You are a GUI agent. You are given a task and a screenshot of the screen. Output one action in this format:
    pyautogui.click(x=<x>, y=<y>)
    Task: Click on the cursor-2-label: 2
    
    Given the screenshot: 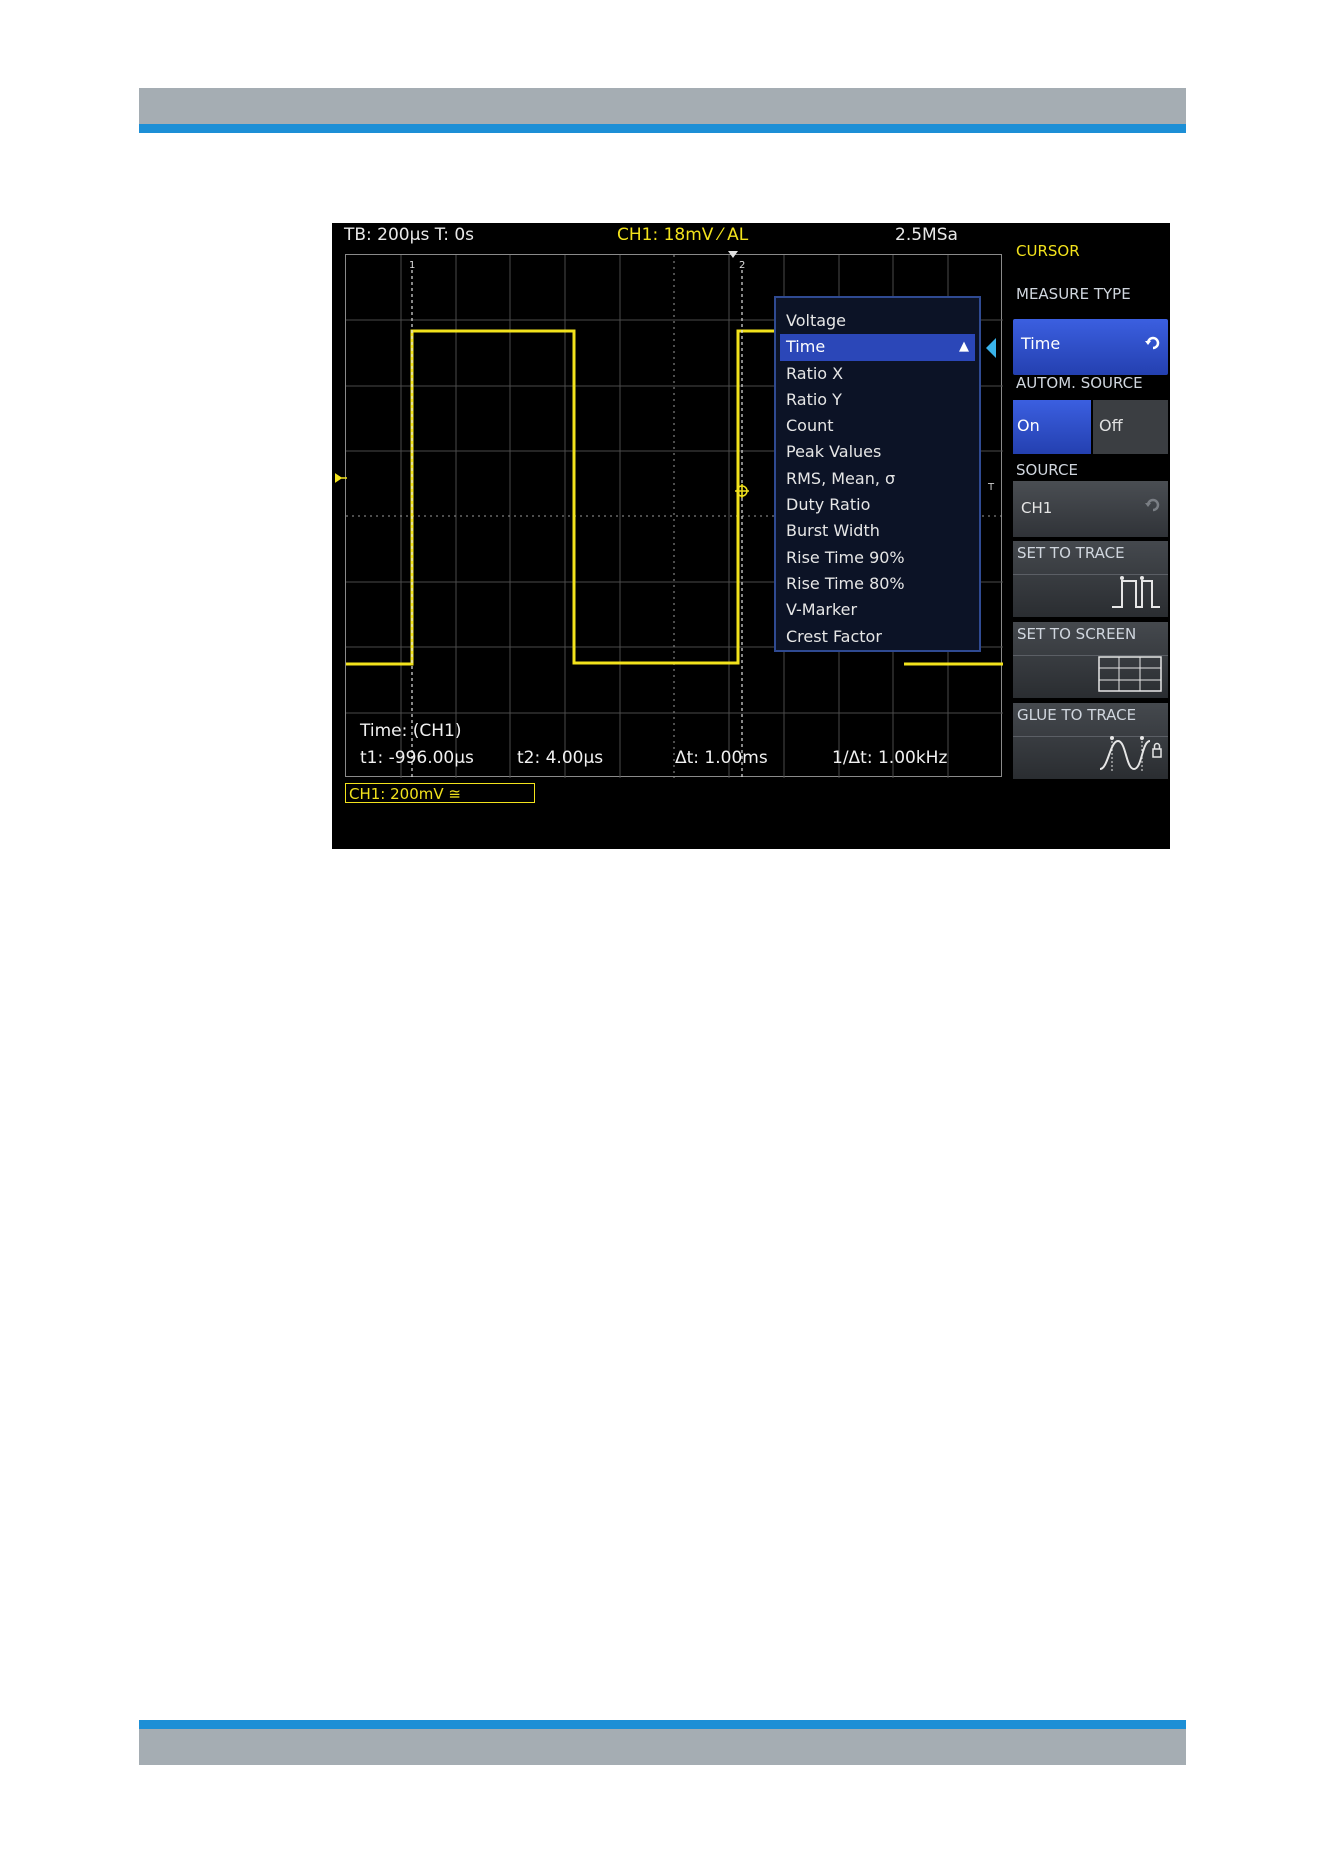 What is the action you would take?
    pyautogui.click(x=742, y=265)
    